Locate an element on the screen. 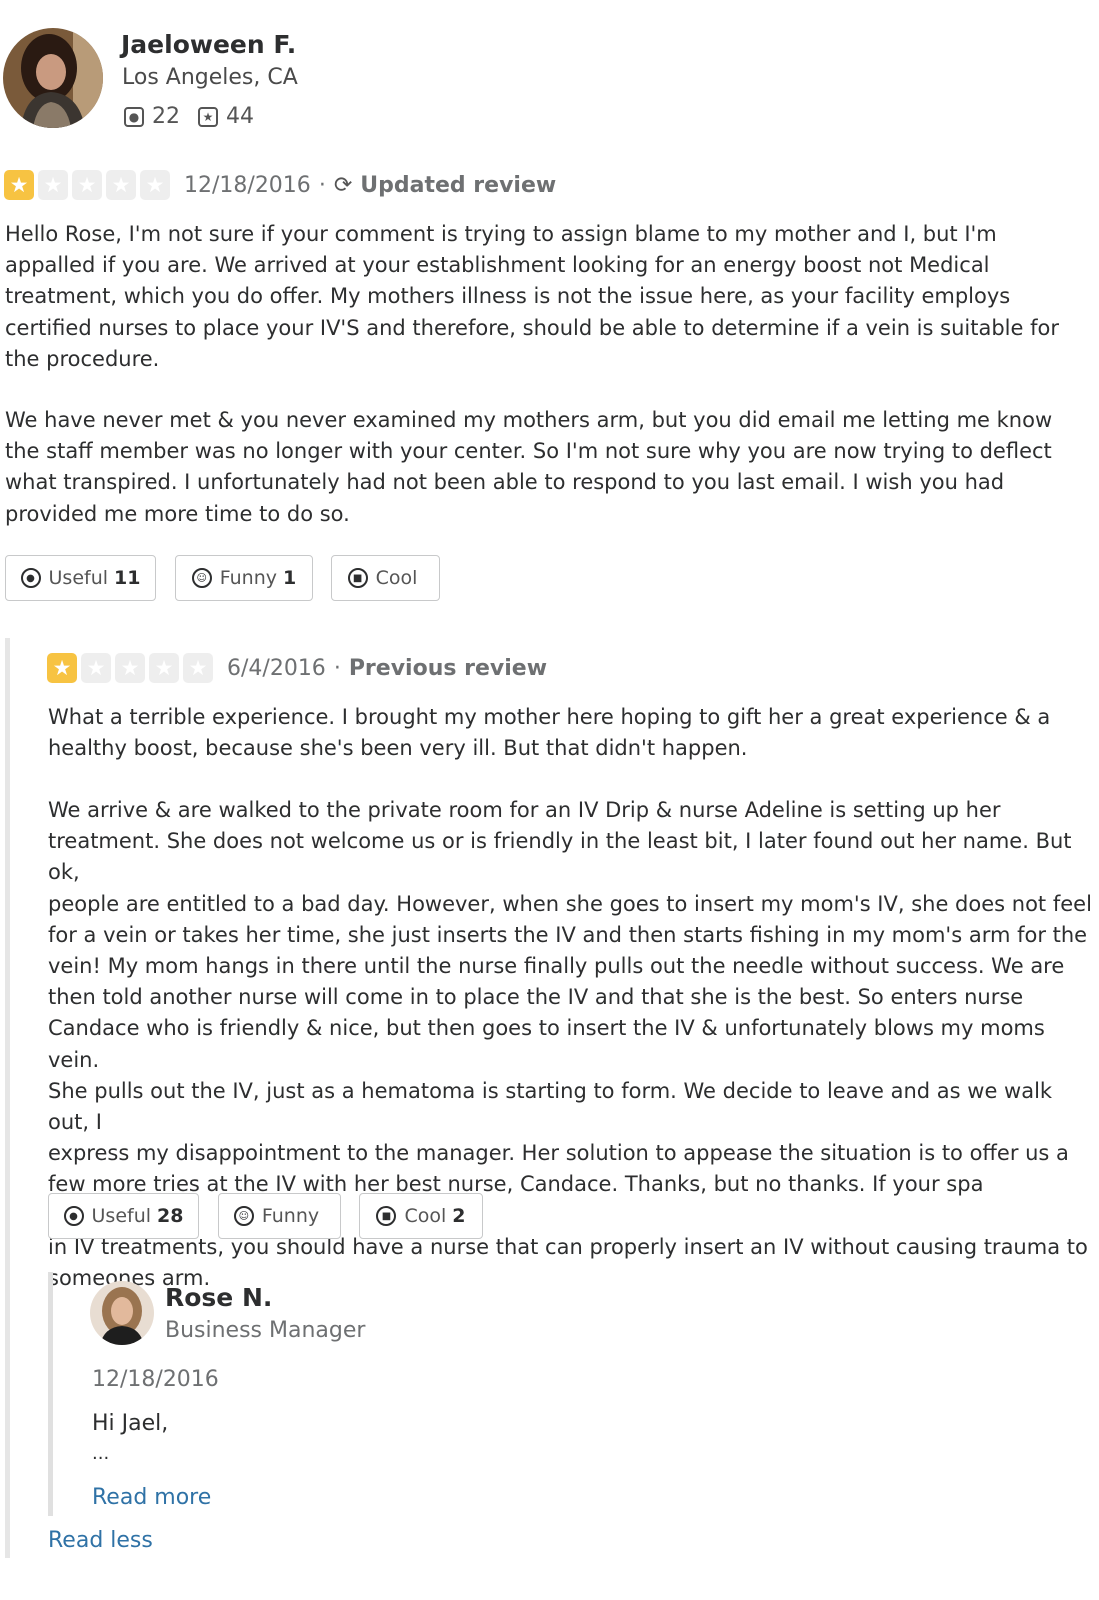 The image size is (1099, 1600). review-meta: 12/18/2016 · ⟳ Updated review is located at coordinates (370, 185).